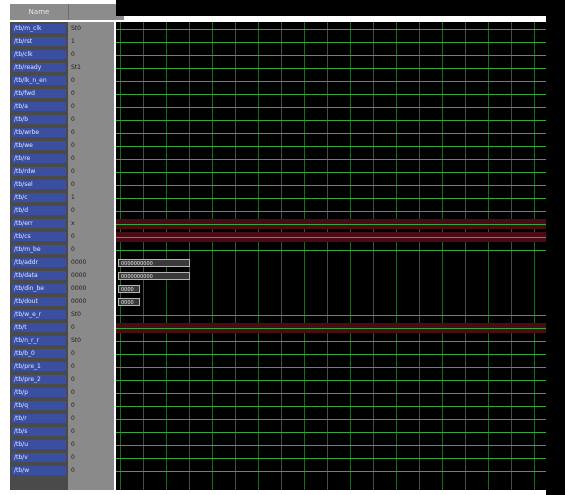 The height and width of the screenshot is (495, 565). I want to click on value-row: x, so click(91, 224).